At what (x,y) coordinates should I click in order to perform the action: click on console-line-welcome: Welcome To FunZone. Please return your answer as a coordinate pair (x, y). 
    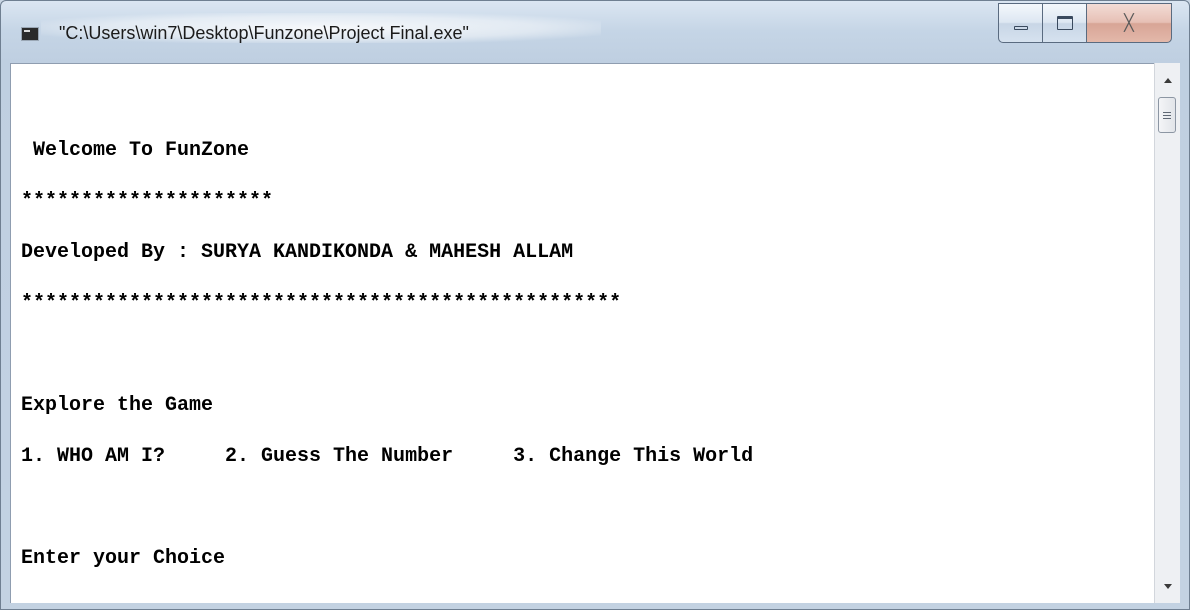
    Looking at the image, I should click on (135, 150).